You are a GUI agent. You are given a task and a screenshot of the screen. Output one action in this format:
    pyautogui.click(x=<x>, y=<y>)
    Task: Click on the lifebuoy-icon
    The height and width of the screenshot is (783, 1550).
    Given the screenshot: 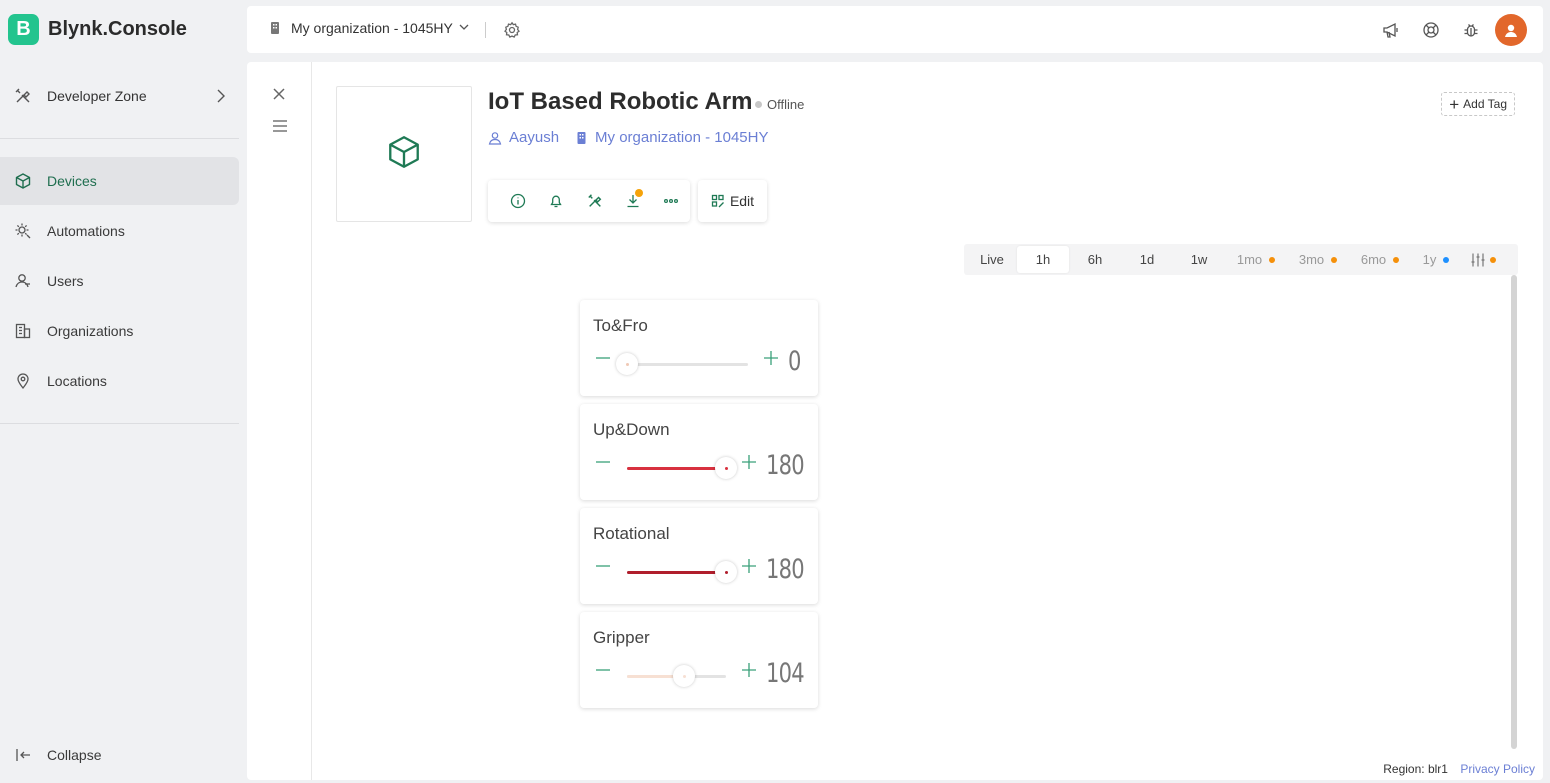 What is the action you would take?
    pyautogui.click(x=1431, y=30)
    